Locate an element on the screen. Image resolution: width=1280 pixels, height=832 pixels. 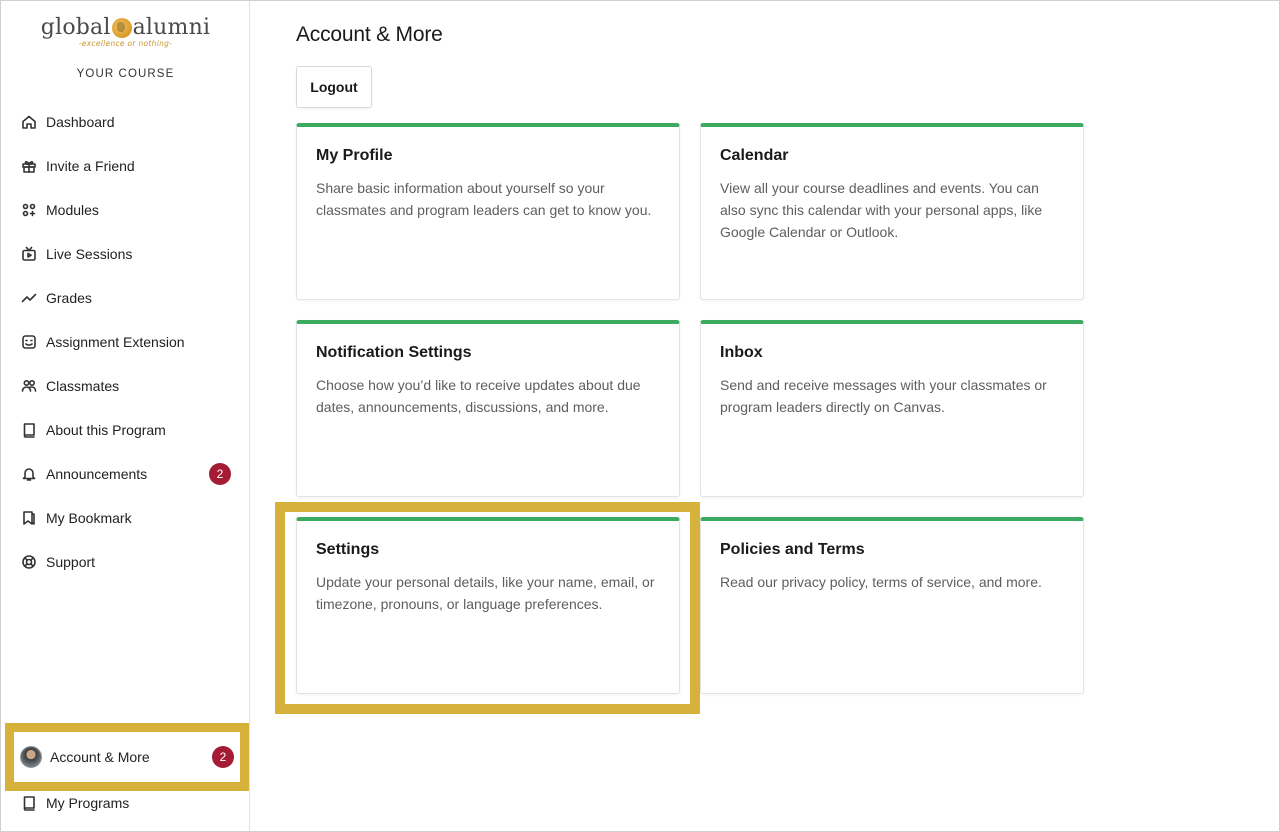
trend-icon is located at coordinates (29, 298).